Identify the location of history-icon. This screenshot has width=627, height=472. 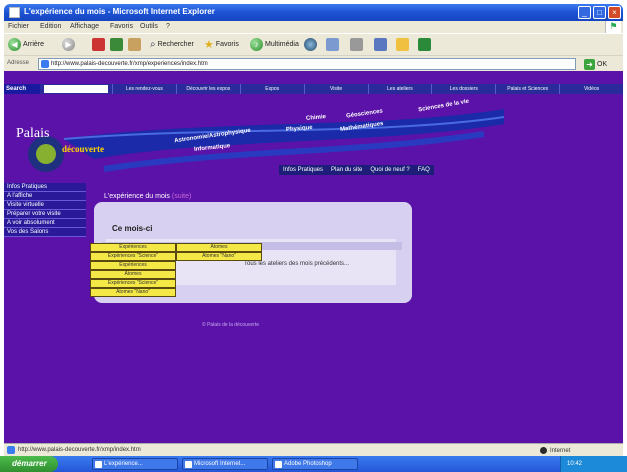
(310, 44).